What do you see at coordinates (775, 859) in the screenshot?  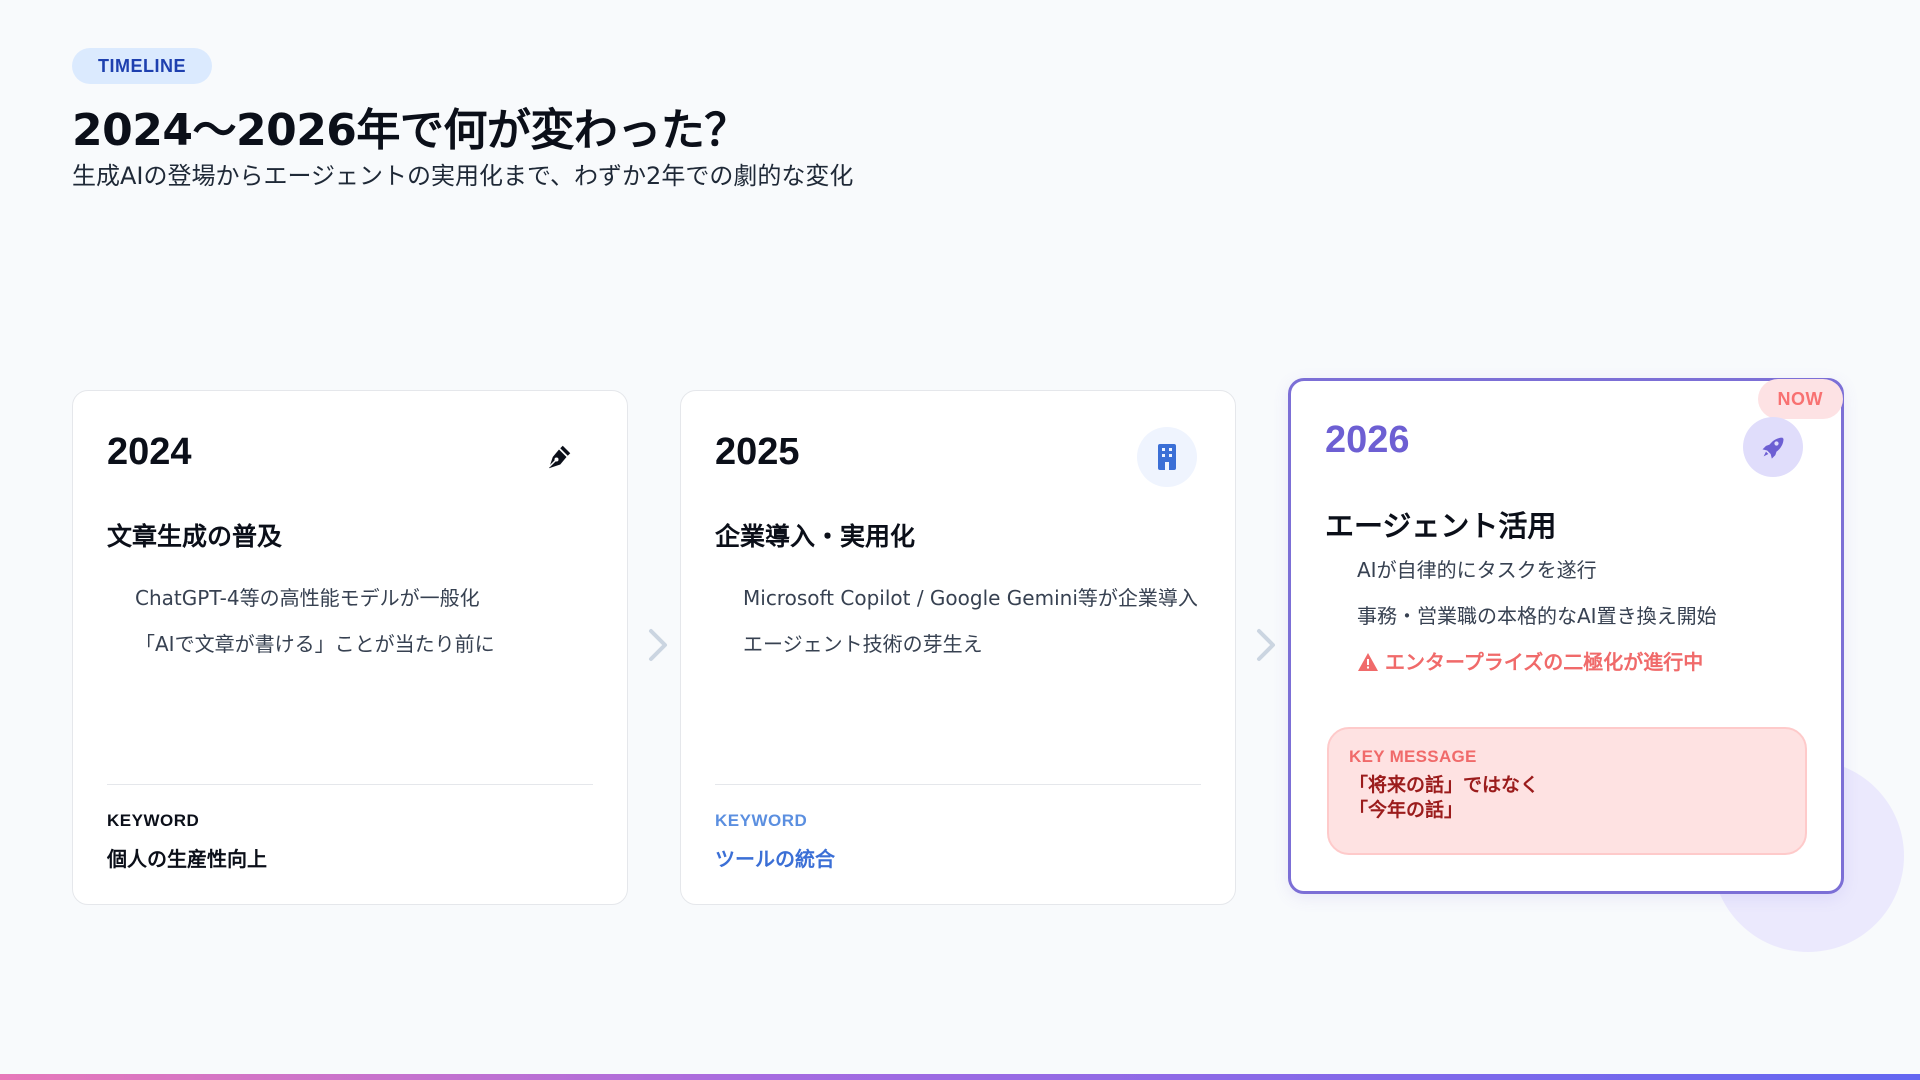 I see `keyword-value: ツールの統合` at bounding box center [775, 859].